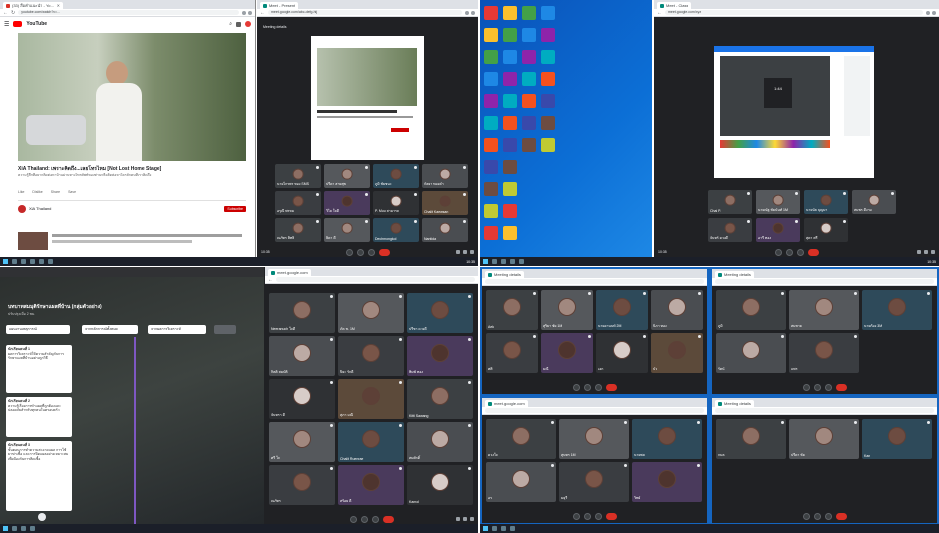  What do you see at coordinates (5, 13) in the screenshot?
I see `back-icon: ←` at bounding box center [5, 13].